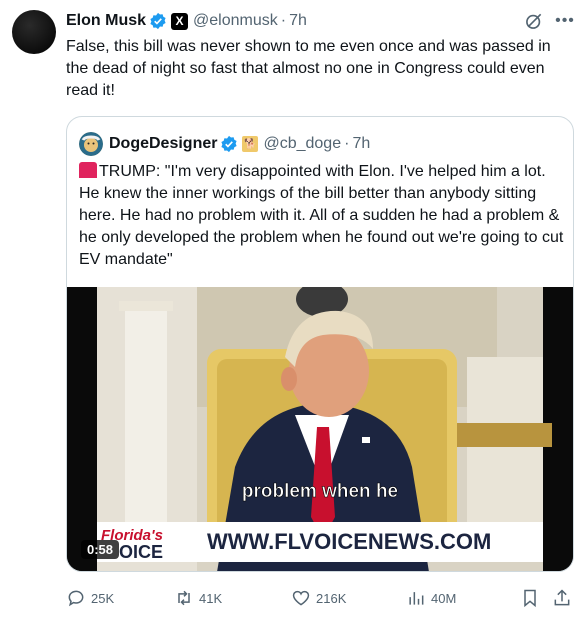  I want to click on bookmark-button, so click(532, 598).